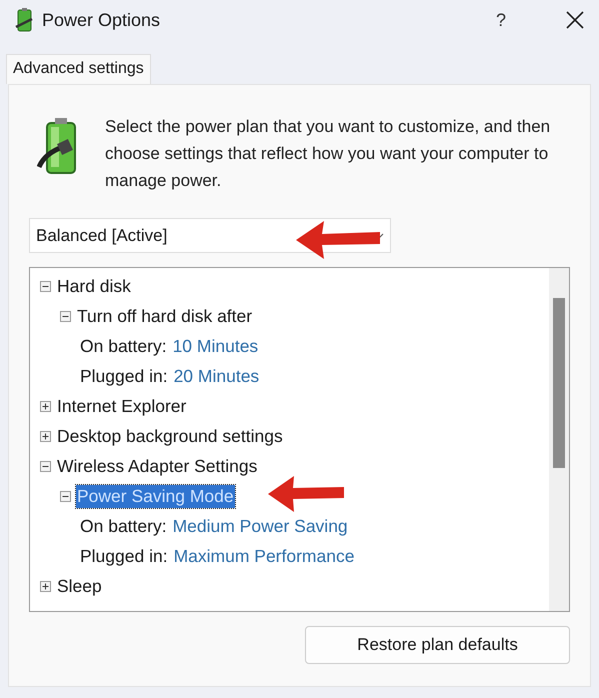 The width and height of the screenshot is (599, 698). What do you see at coordinates (165, 316) in the screenshot?
I see `tree-item: Turn off hard disk after` at bounding box center [165, 316].